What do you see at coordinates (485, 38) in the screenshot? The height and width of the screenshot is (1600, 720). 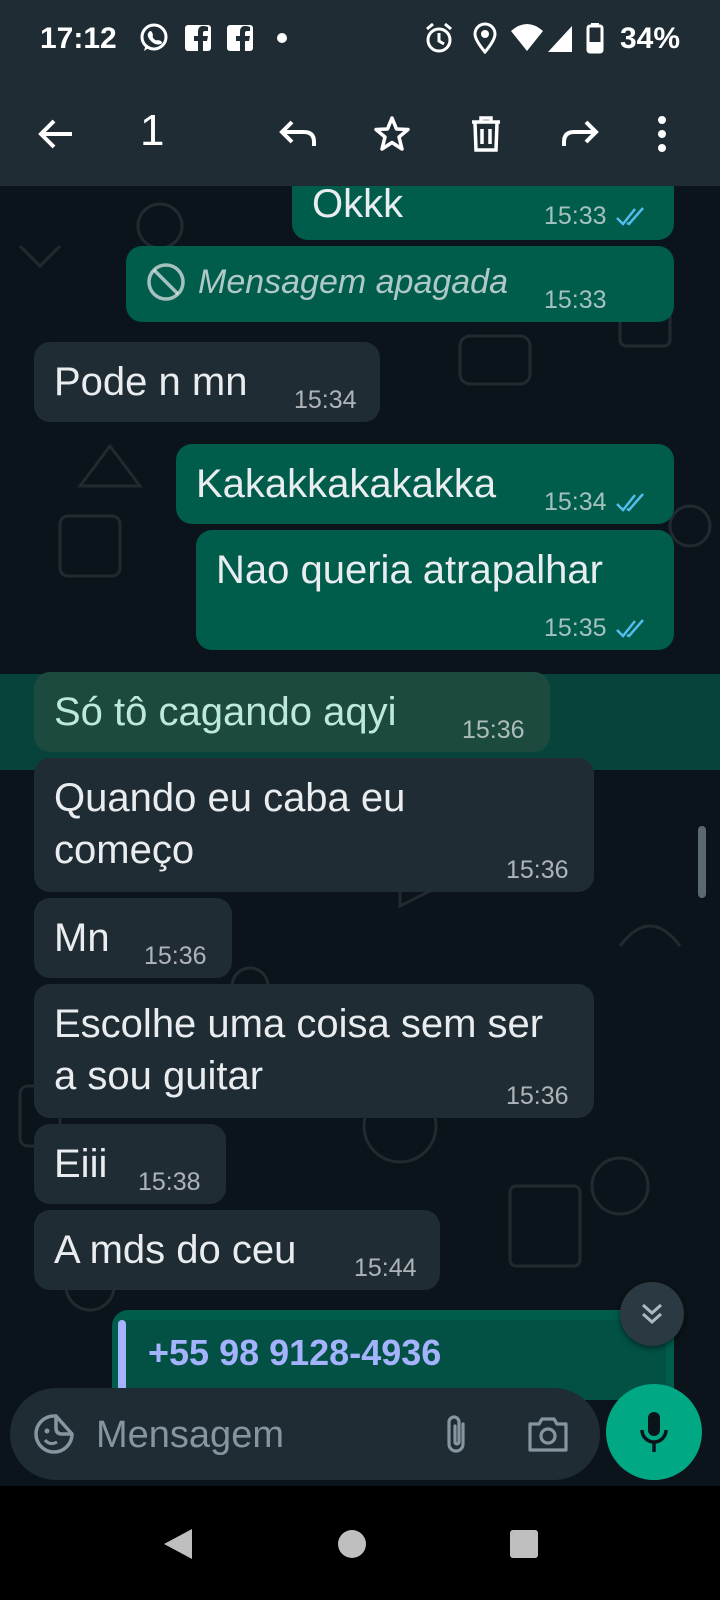 I see `location-icon` at bounding box center [485, 38].